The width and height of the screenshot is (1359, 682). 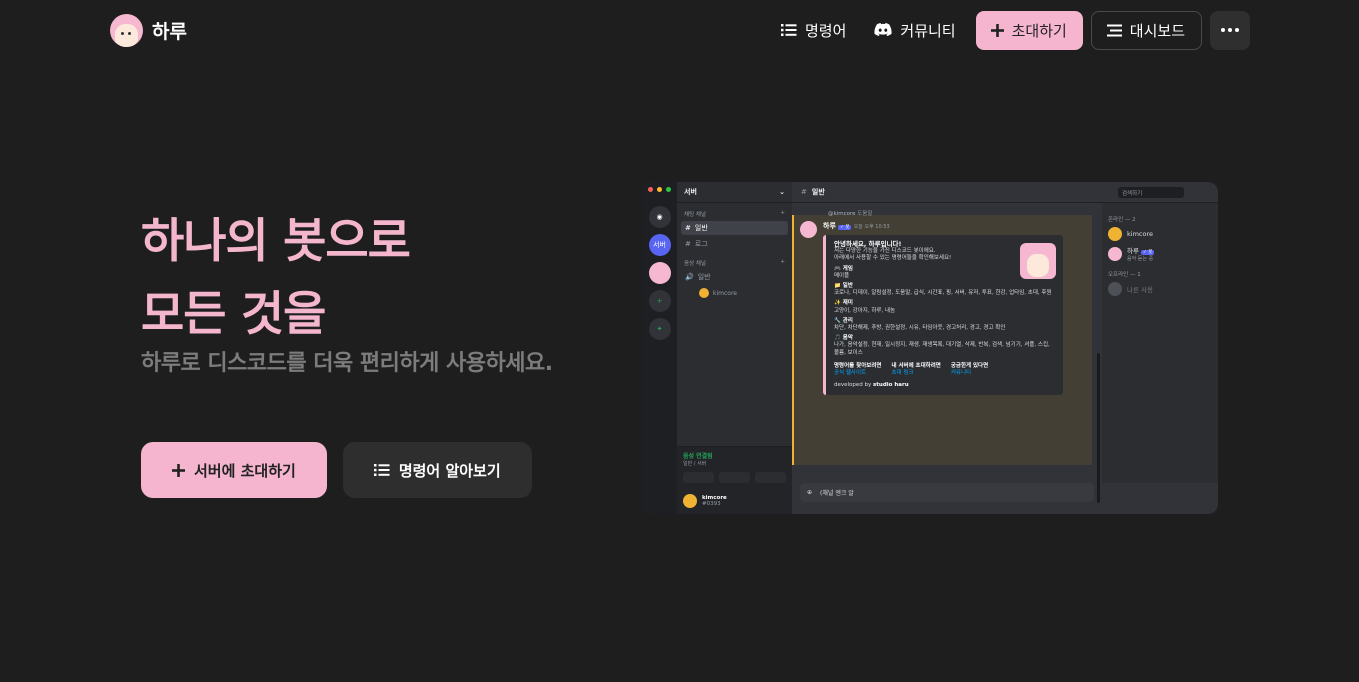 What do you see at coordinates (695, 464) in the screenshot?
I see `voice-connected-sub: 일반 / 서버` at bounding box center [695, 464].